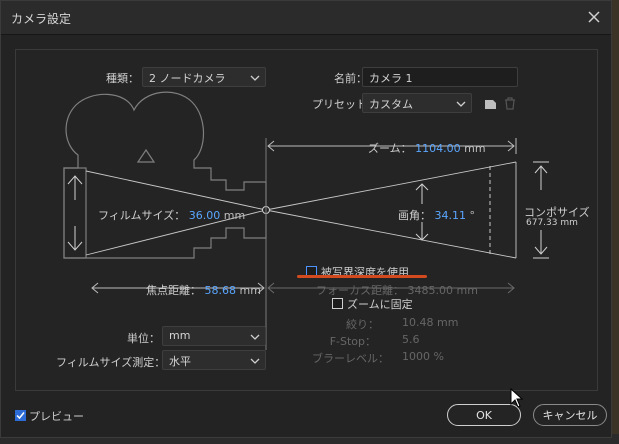 This screenshot has width=619, height=444. Describe the element at coordinates (143, 338) in the screenshot. I see `unit-label: 単位：` at that location.